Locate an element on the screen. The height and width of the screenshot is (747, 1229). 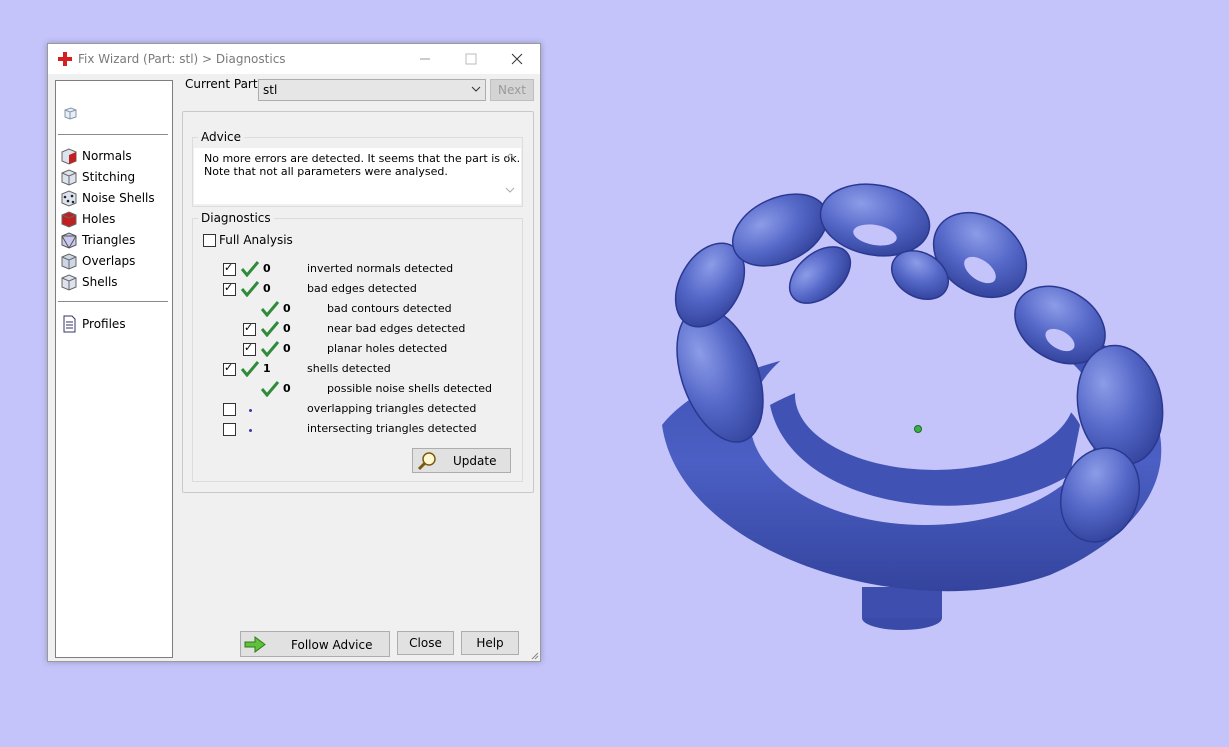
sidebar-item-profiles: Profiles is located at coordinates (115, 324).